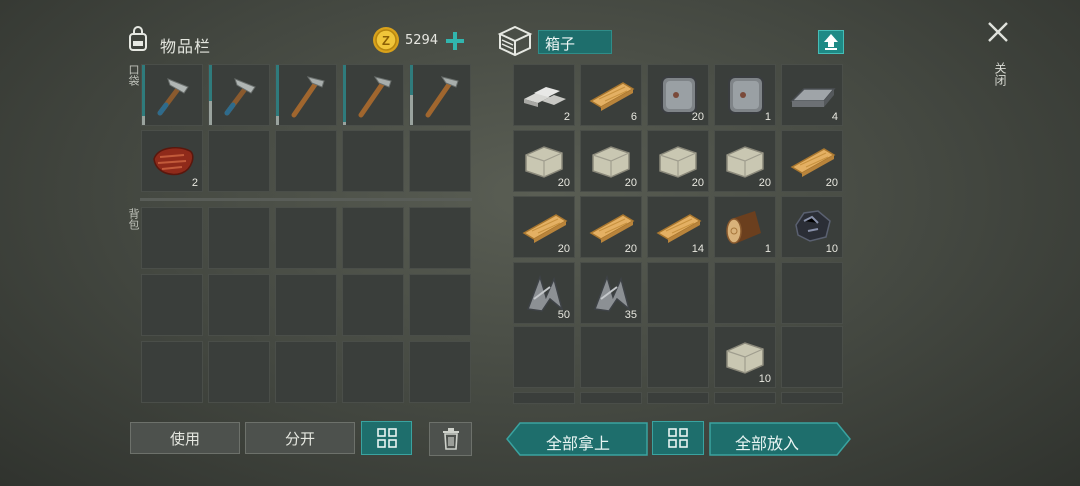  I want to click on upload-arrow-icon, so click(831, 42).